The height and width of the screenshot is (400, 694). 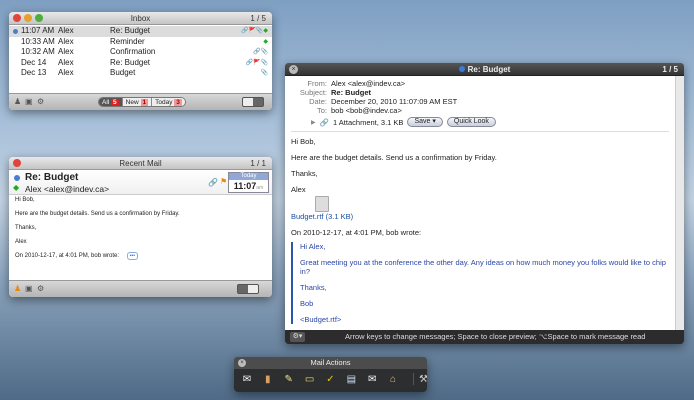 What do you see at coordinates (260, 188) in the screenshot?
I see `ampm: am` at bounding box center [260, 188].